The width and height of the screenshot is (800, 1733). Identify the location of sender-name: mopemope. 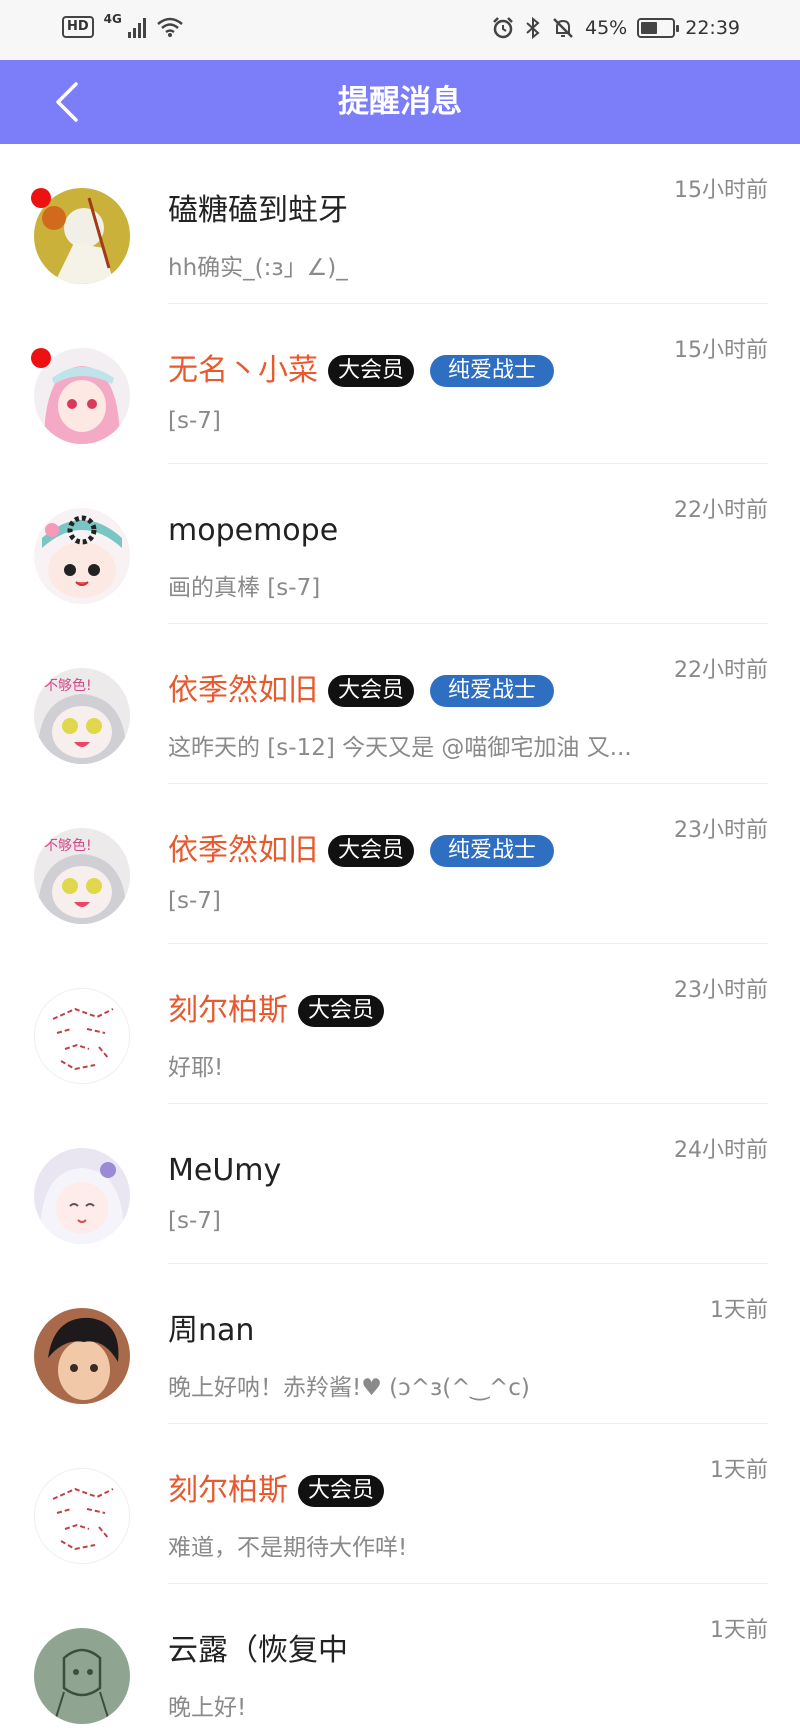
(253, 531).